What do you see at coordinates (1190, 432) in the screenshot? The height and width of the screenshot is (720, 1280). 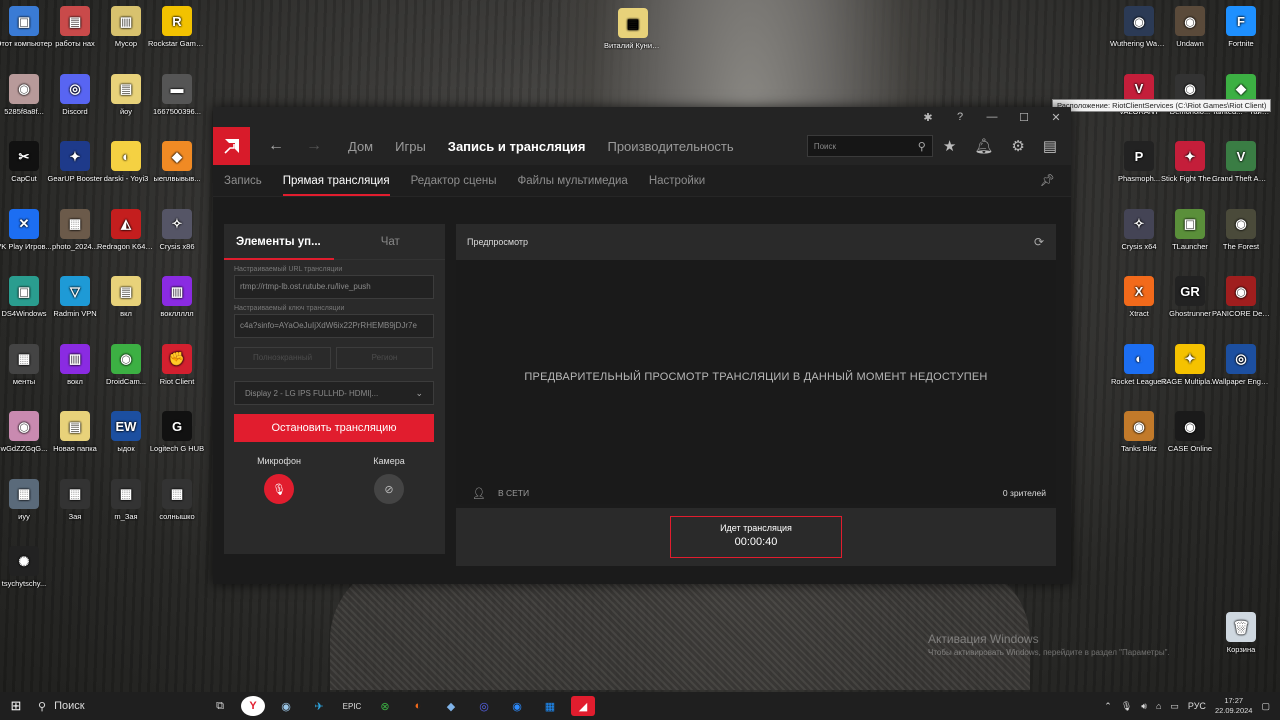 I see `desktop-icon: ◉ CASE Online` at bounding box center [1190, 432].